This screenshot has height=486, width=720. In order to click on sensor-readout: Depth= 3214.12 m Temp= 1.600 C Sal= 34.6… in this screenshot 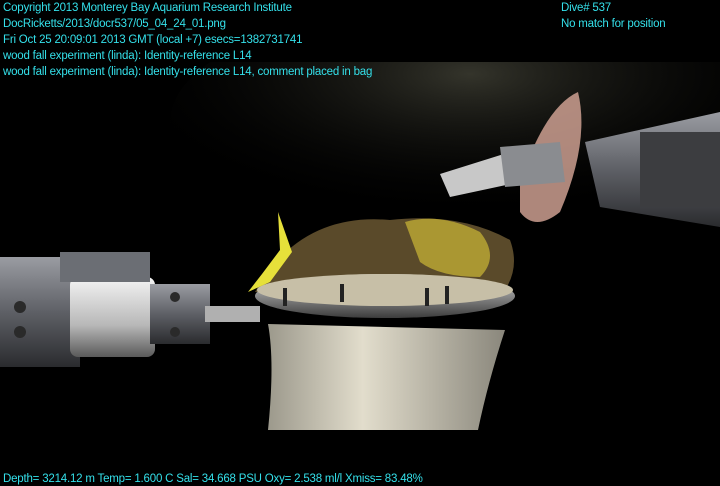, I will do `click(213, 479)`.